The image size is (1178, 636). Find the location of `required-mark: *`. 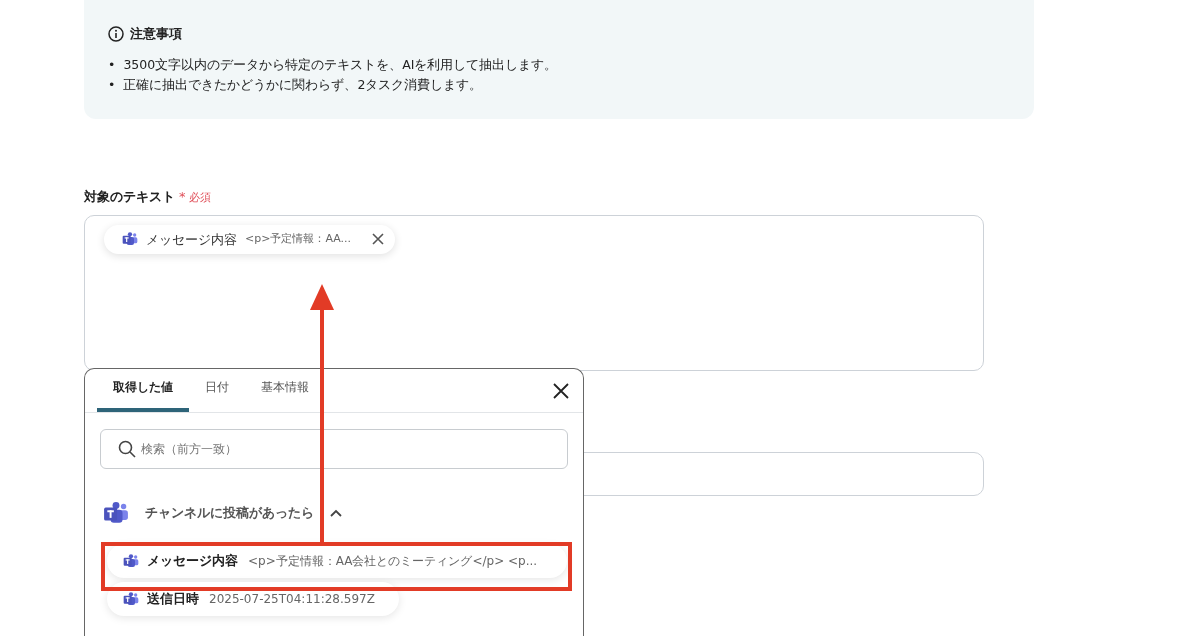

required-mark: * is located at coordinates (182, 196).